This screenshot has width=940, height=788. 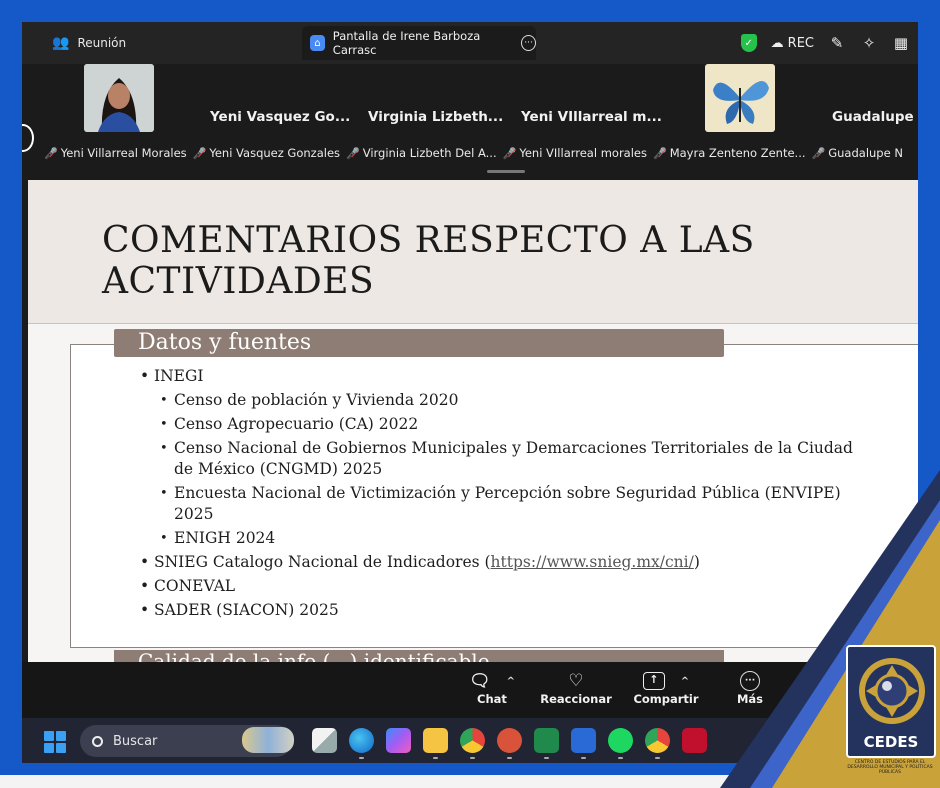 I want to click on taskbar-apps, so click(x=509, y=743).